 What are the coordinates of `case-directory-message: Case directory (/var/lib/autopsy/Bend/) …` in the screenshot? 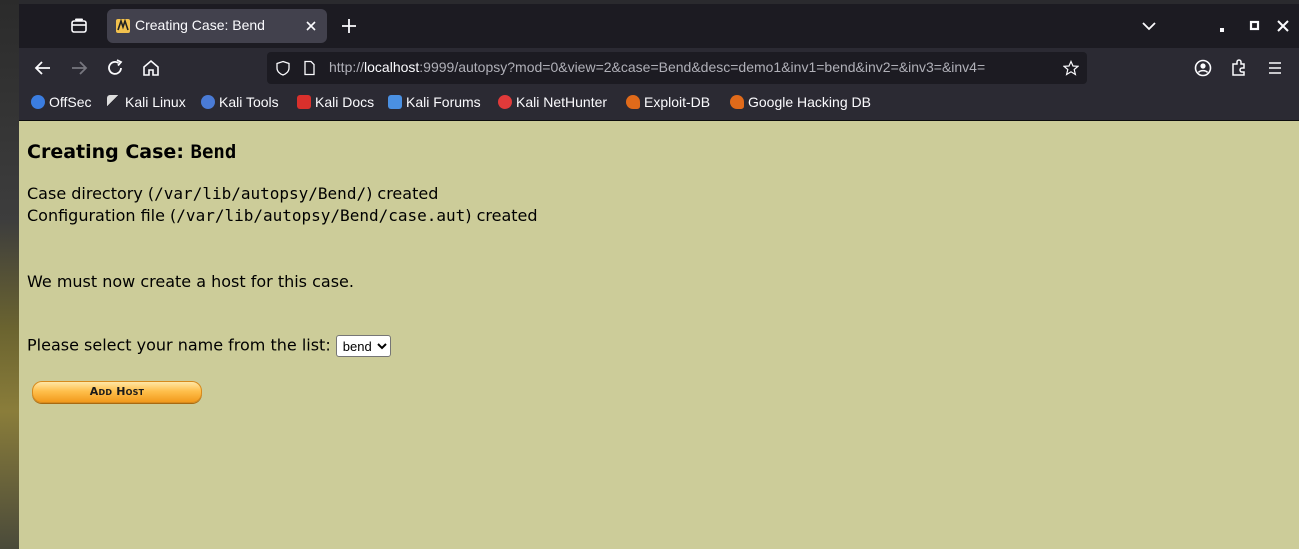 It's located at (233, 193).